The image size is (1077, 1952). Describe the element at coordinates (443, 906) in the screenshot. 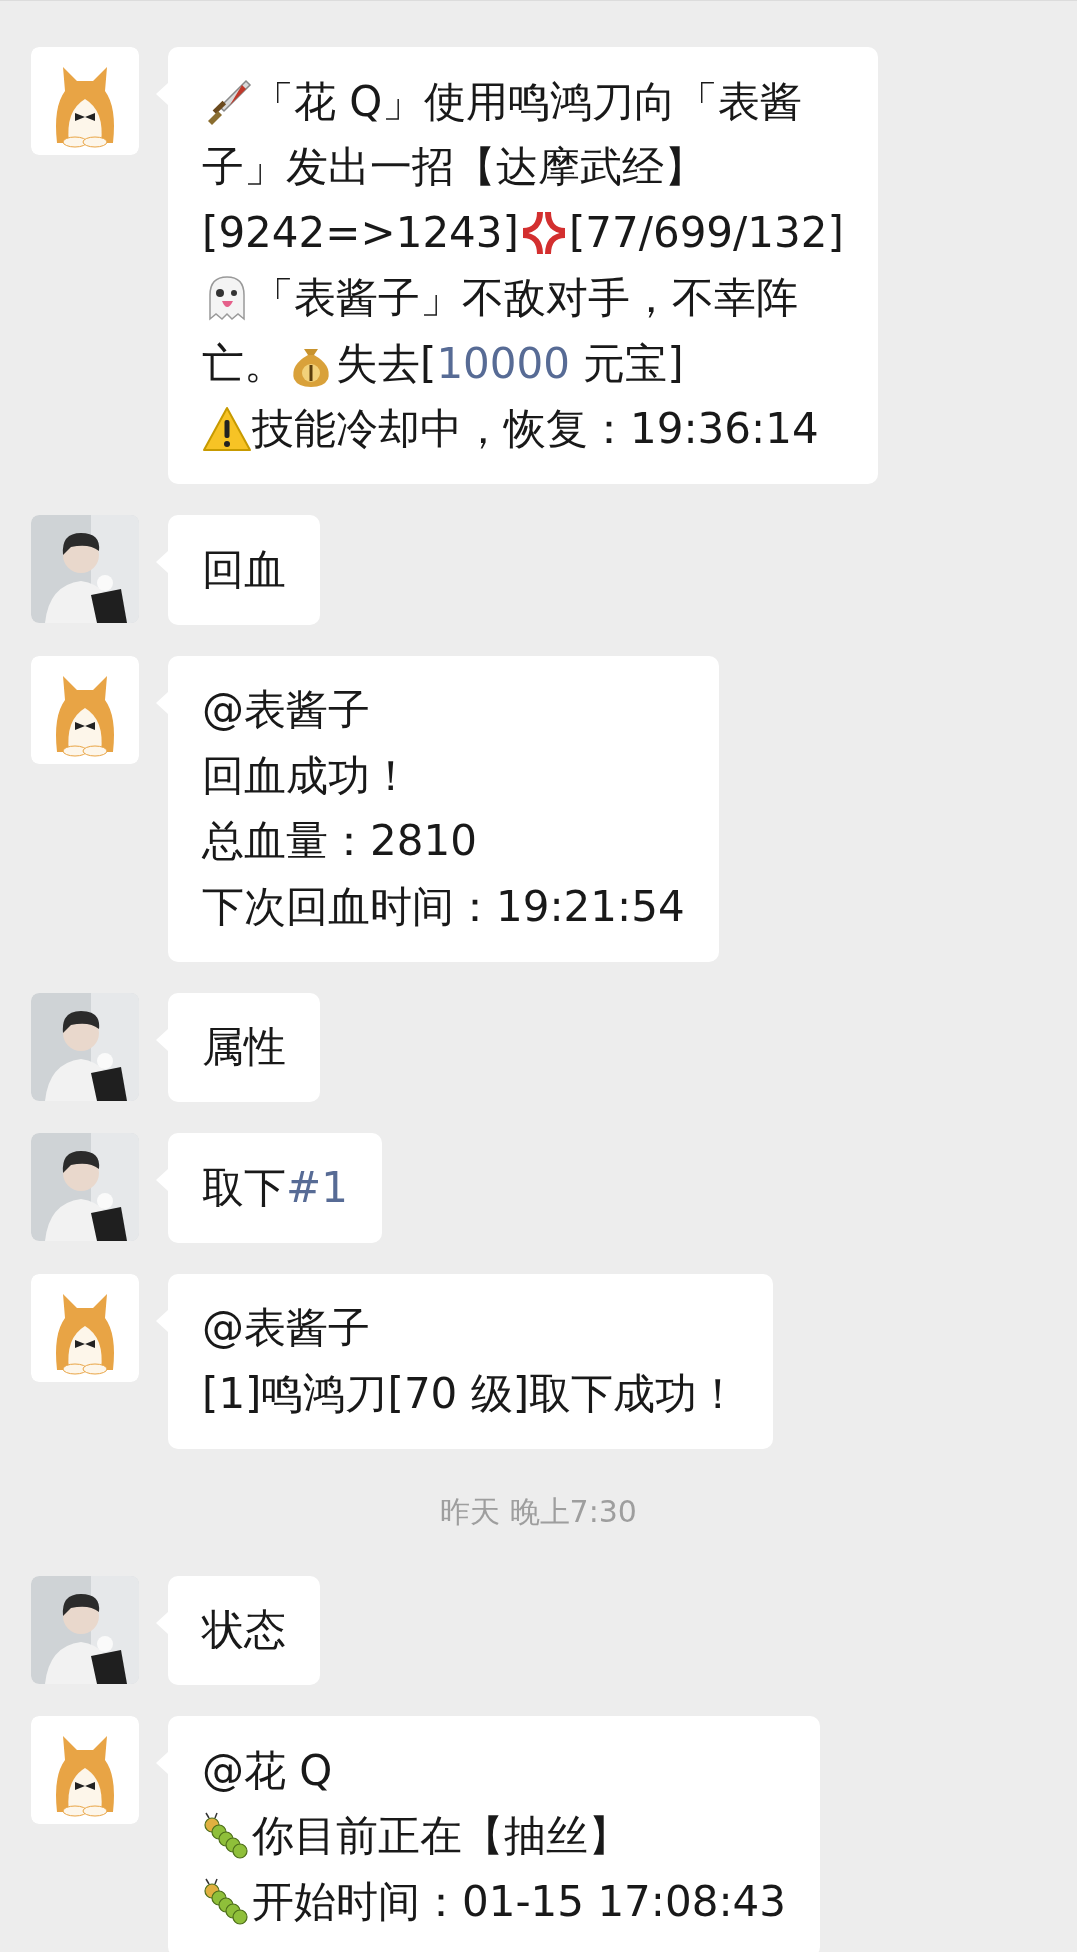

I see `message-text: 下次回血时间：19:21:54` at that location.